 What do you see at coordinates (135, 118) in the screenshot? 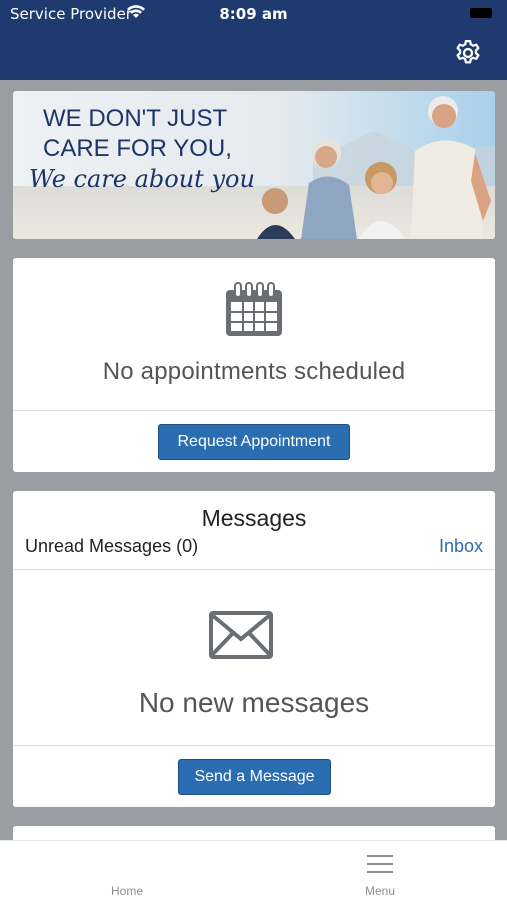
I see `banner-line1: WE DON'T JUST` at bounding box center [135, 118].